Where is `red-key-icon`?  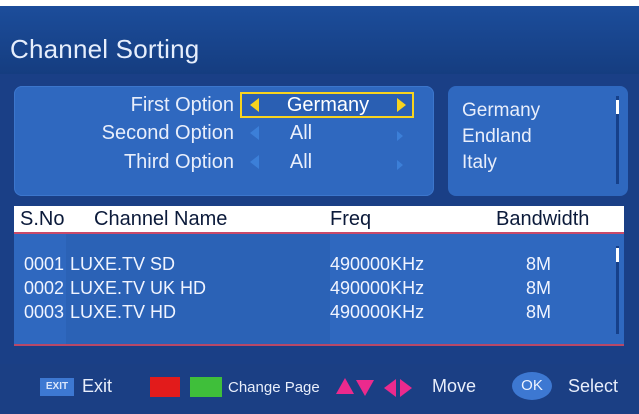 red-key-icon is located at coordinates (165, 387).